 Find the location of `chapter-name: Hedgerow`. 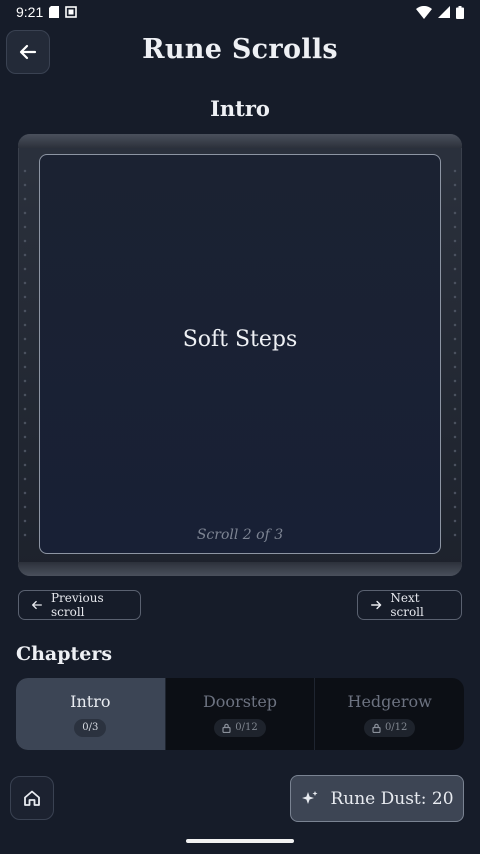

chapter-name: Hedgerow is located at coordinates (389, 701).